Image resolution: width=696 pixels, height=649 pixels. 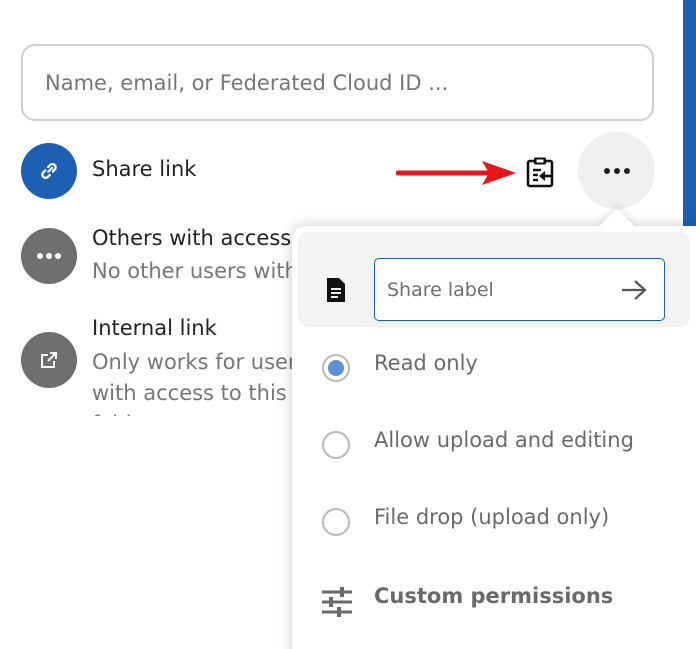 I want to click on dots-horizontal-icon, so click(x=616, y=170).